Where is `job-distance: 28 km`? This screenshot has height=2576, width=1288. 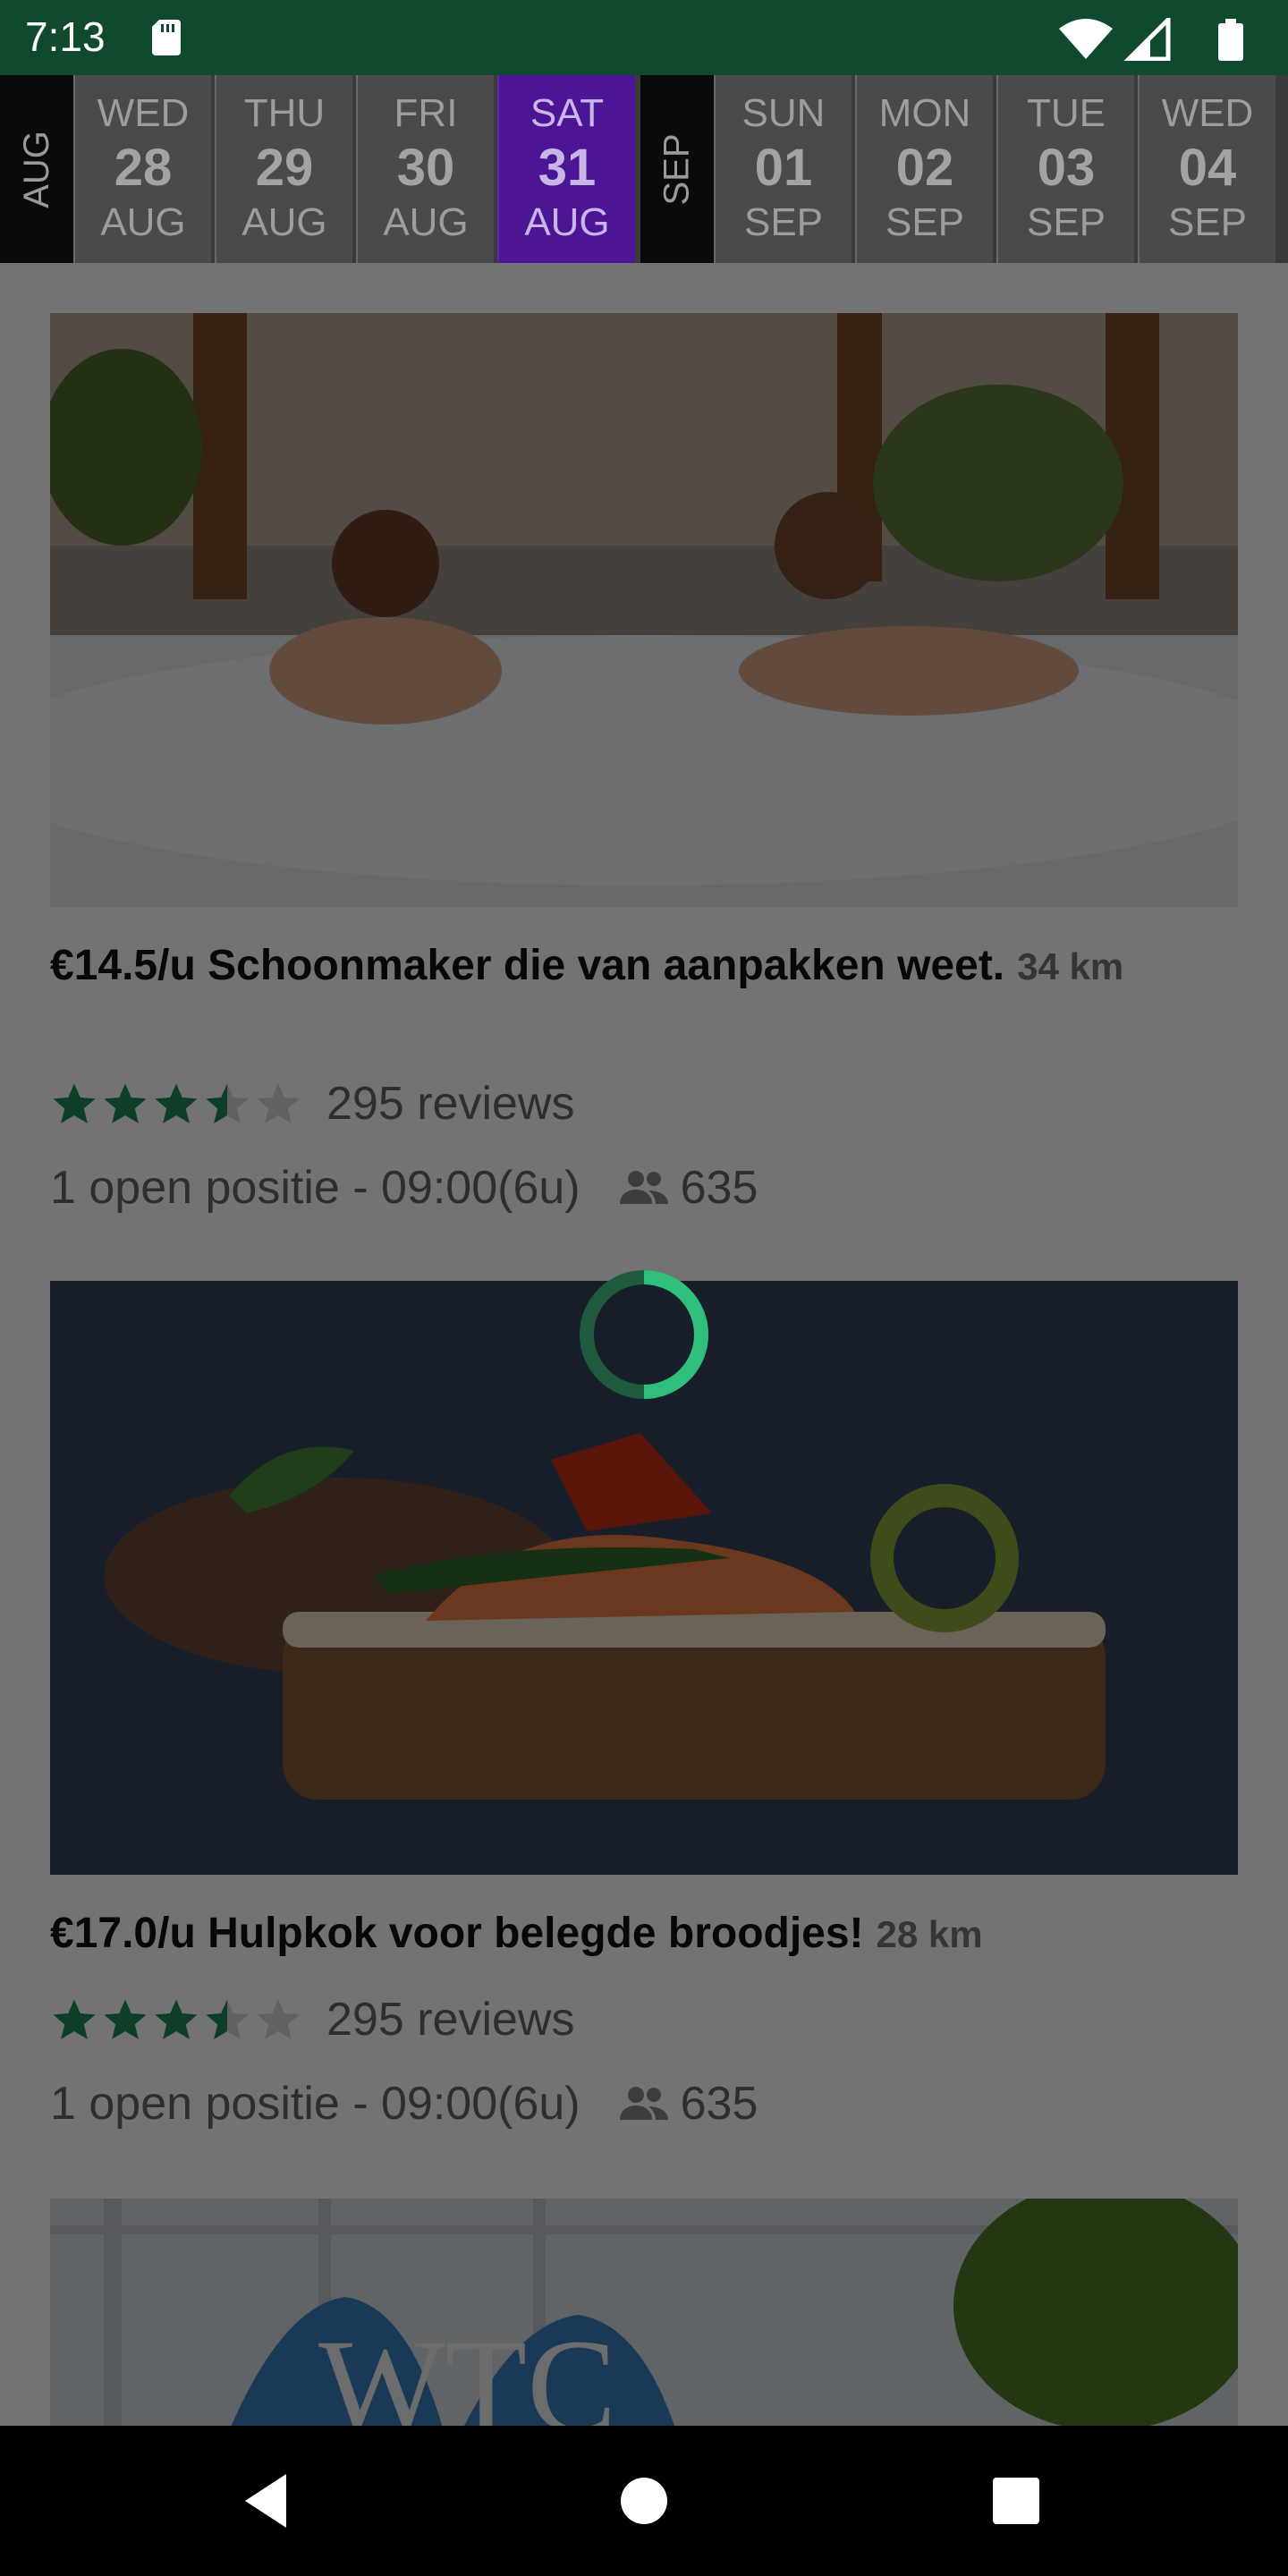 job-distance: 28 km is located at coordinates (929, 1934).